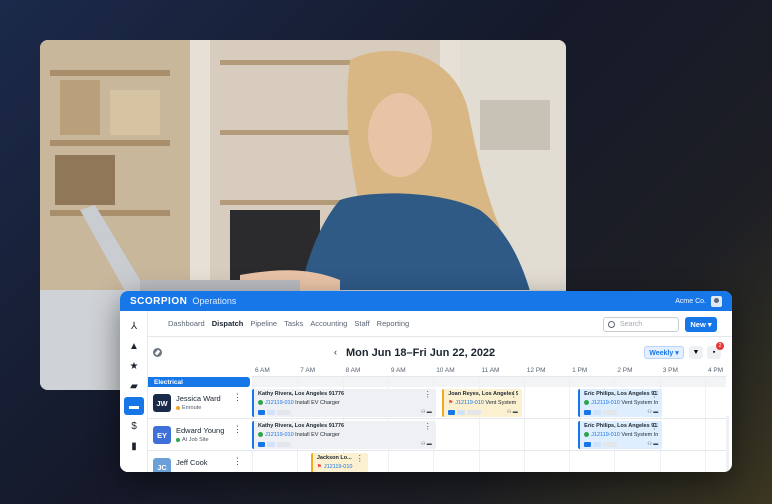 The height and width of the screenshot is (504, 772). I want to click on user-avatar-icon, so click(716, 301).